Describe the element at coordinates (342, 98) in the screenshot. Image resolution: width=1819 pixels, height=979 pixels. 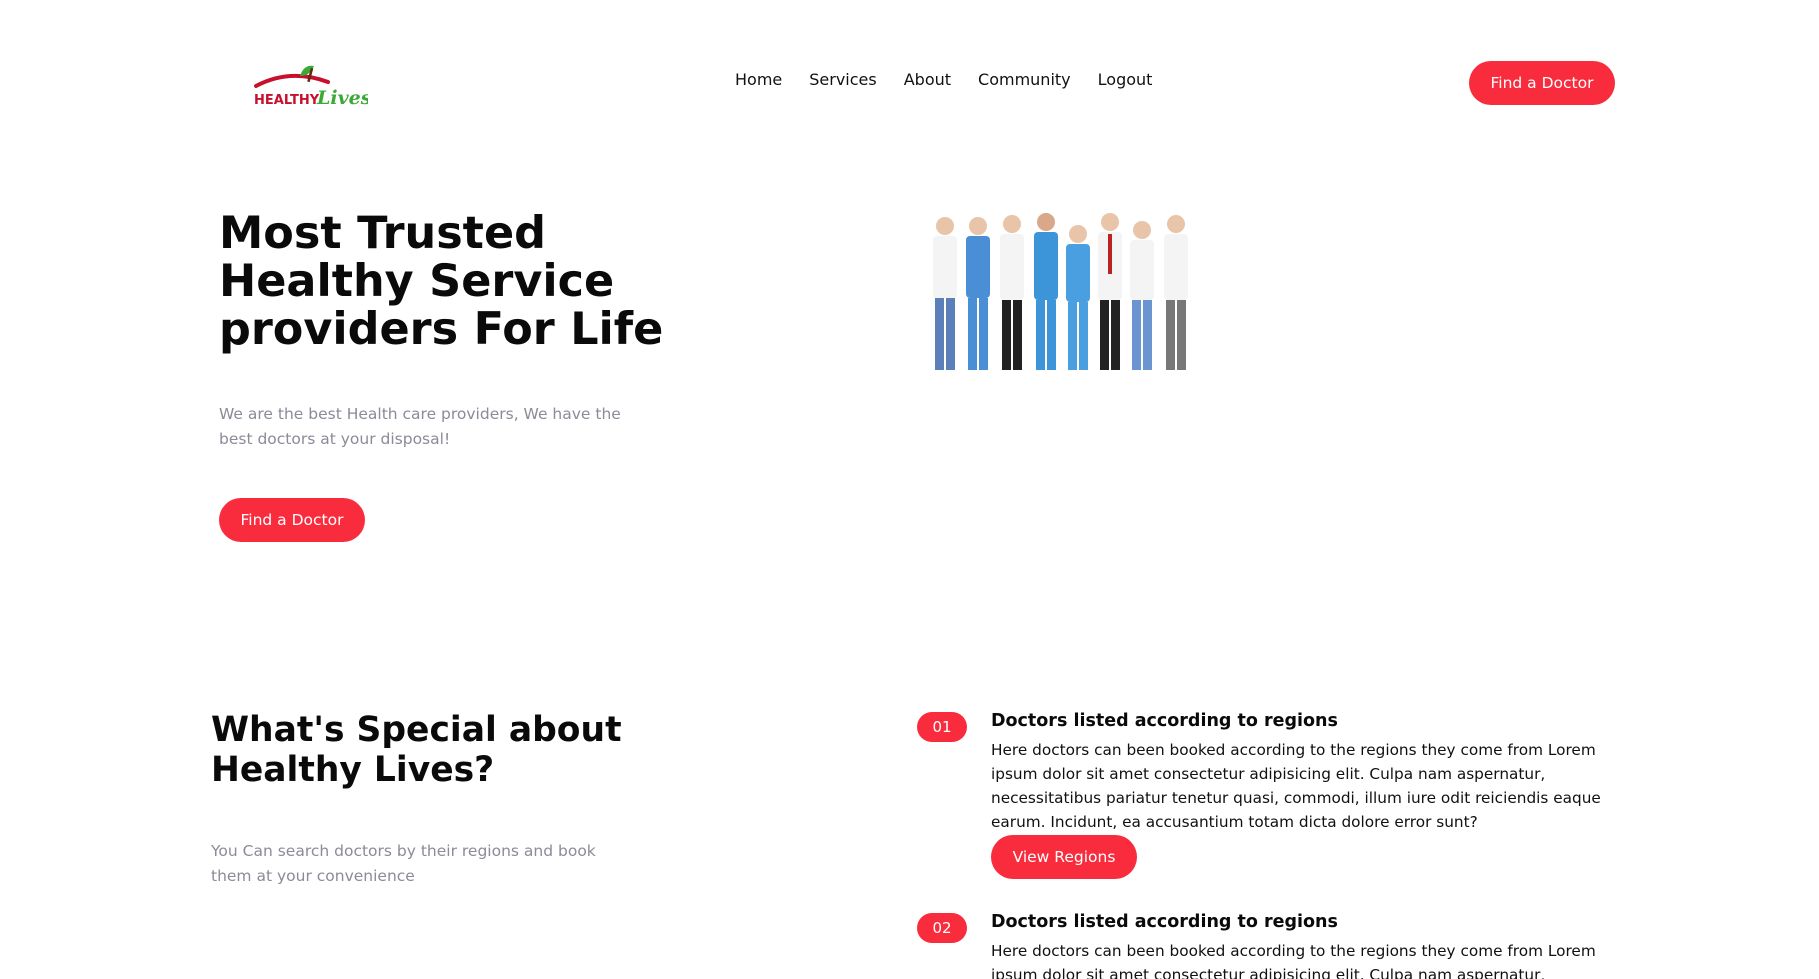
I see `svg-text: Lives` at that location.